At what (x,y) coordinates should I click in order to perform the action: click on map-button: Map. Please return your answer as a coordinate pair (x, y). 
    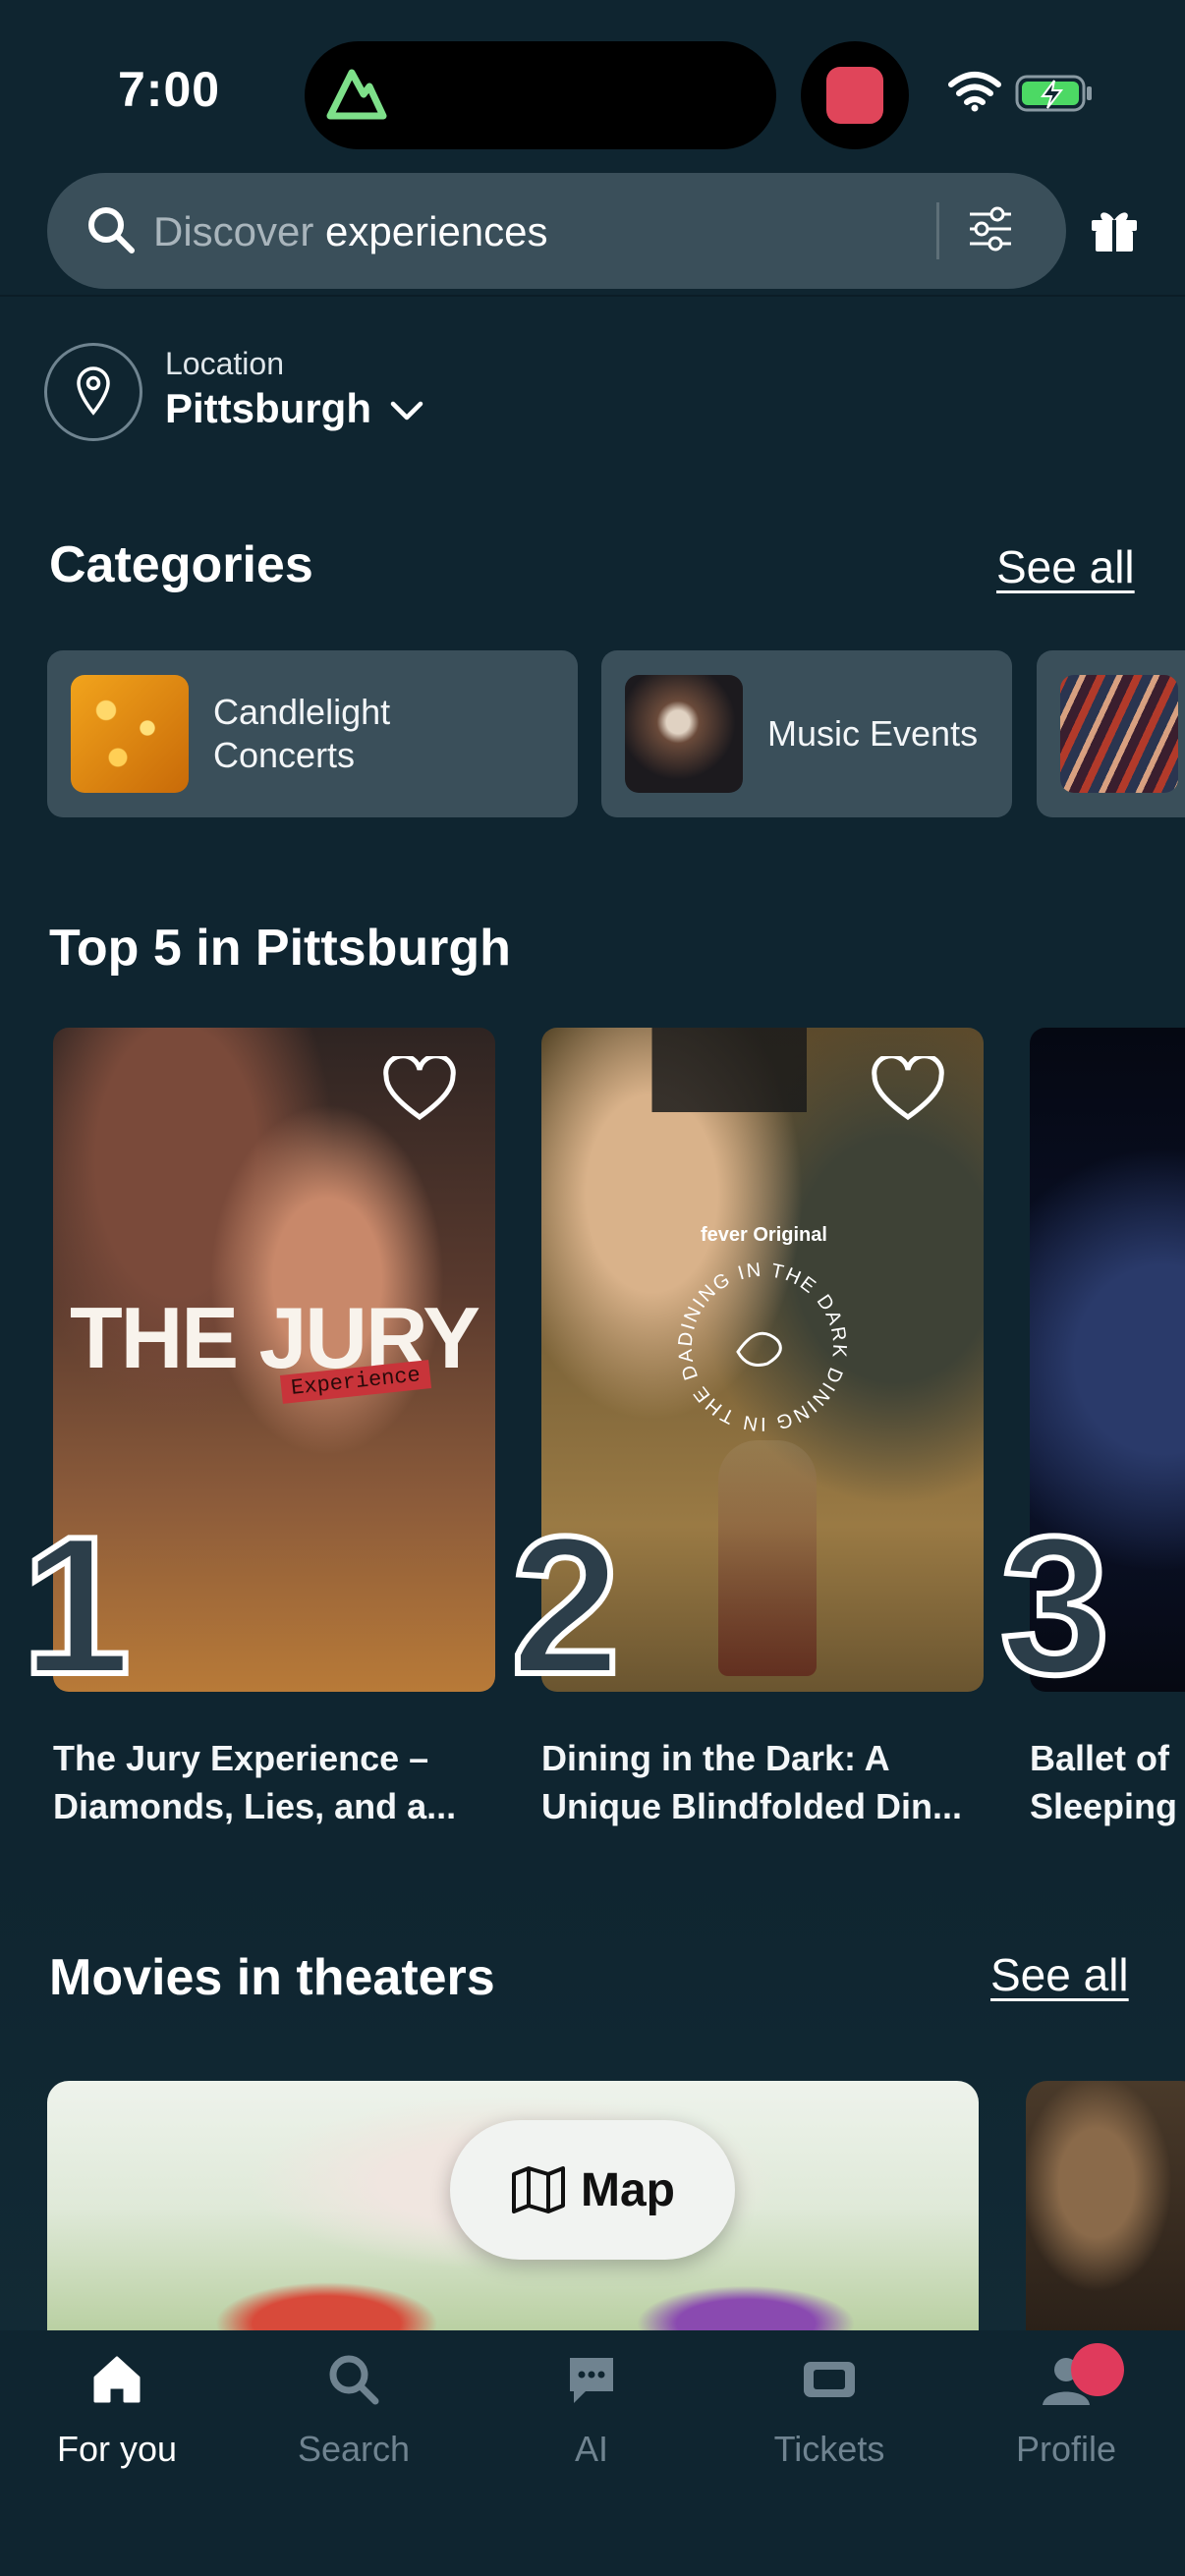
    Looking at the image, I should click on (592, 2190).